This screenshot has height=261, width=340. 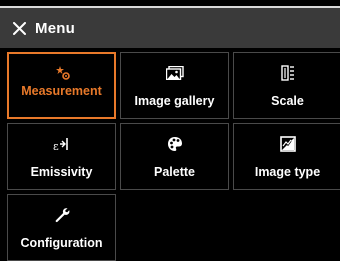 What do you see at coordinates (174, 85) in the screenshot?
I see `menu-item-image-gallery: Image gallery` at bounding box center [174, 85].